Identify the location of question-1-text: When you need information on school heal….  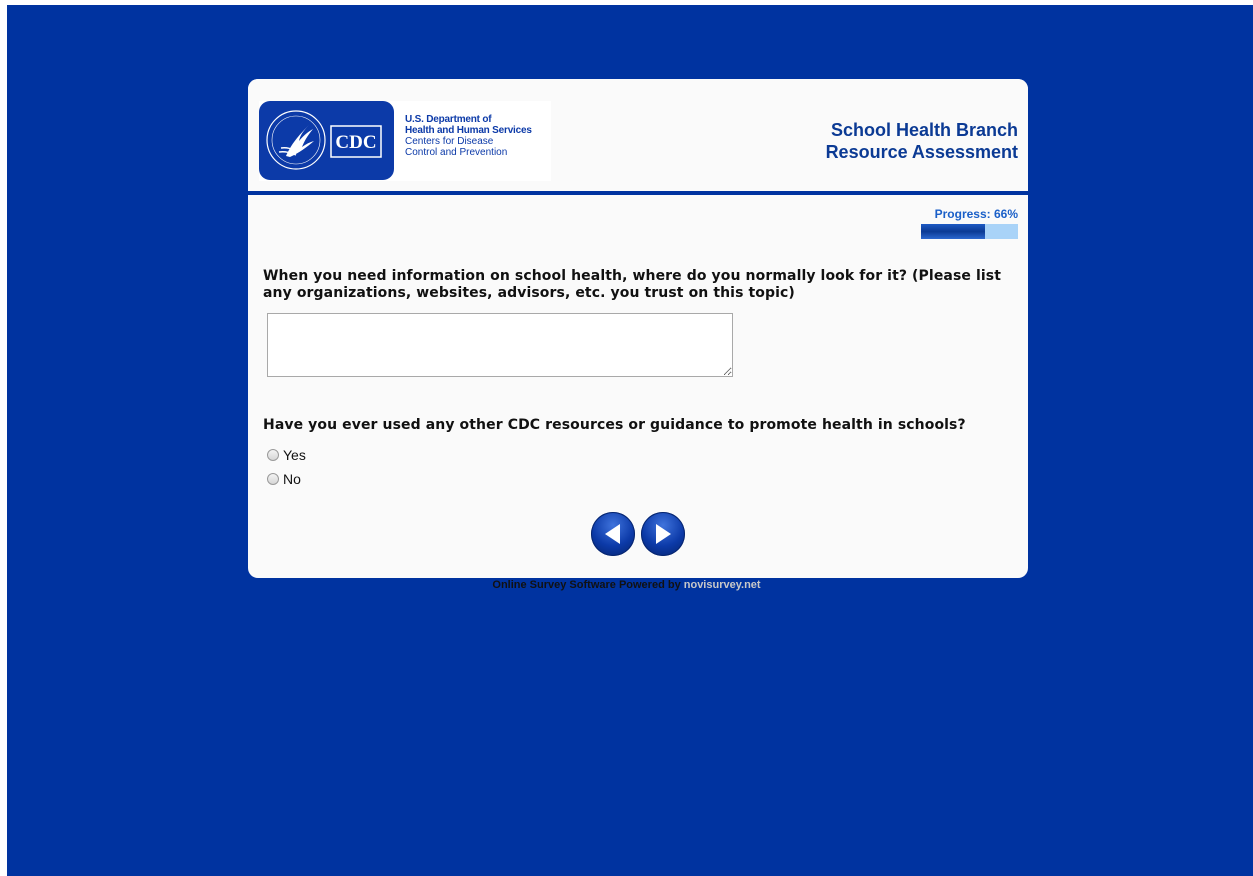
(632, 284).